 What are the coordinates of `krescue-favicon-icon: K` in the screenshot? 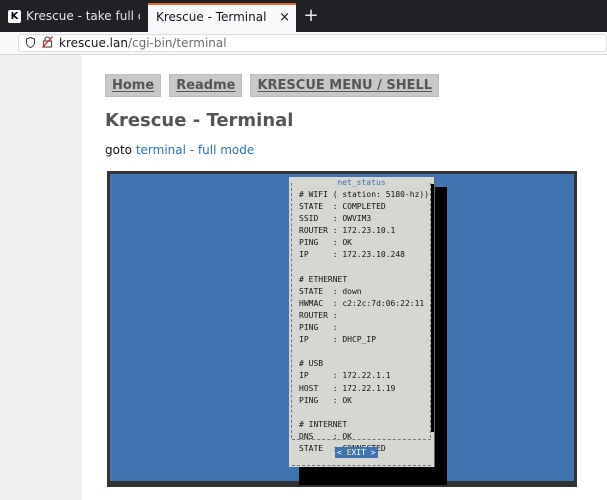 It's located at (14, 16).